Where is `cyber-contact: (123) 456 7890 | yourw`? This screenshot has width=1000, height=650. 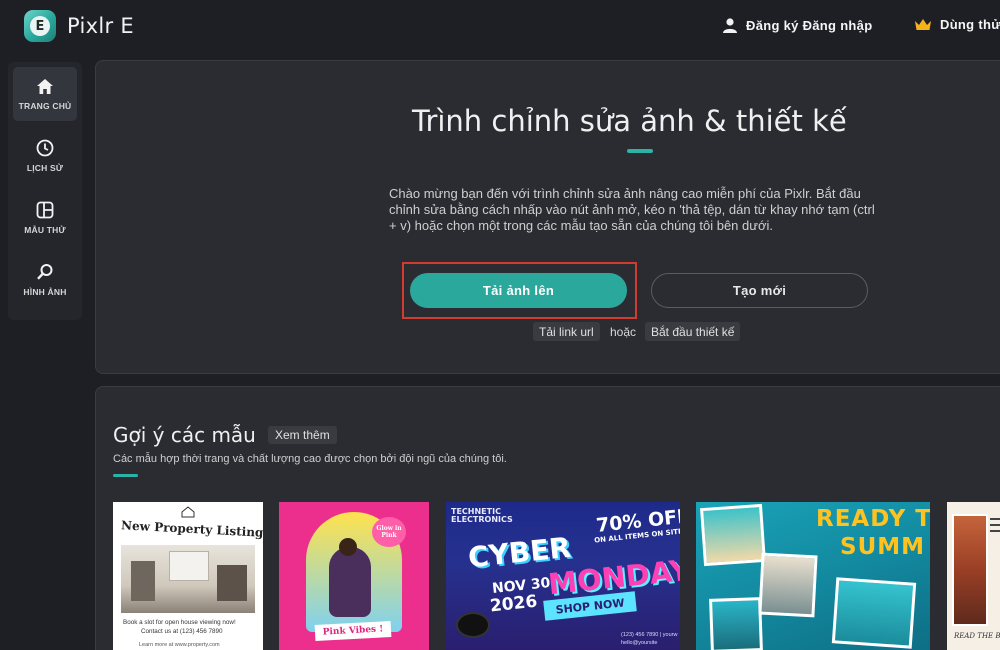 cyber-contact: (123) 456 7890 | yourw is located at coordinates (649, 635).